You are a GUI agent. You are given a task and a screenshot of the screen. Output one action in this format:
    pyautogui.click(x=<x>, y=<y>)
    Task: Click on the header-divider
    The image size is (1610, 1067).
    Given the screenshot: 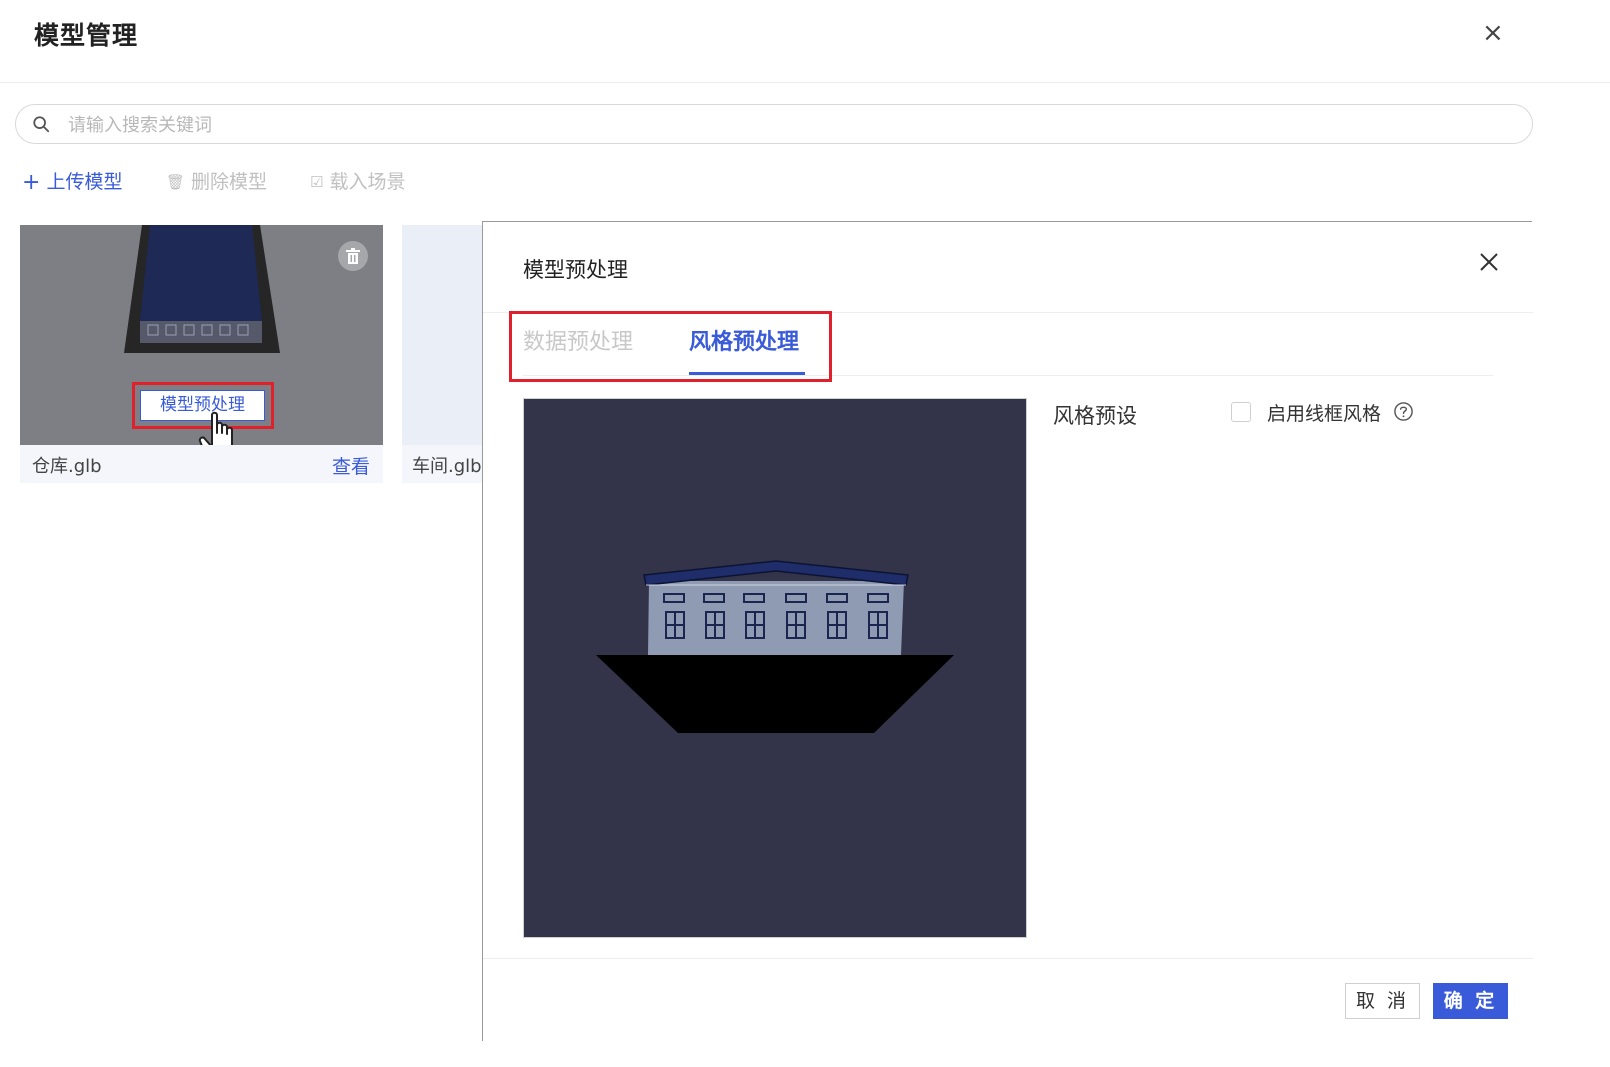 What is the action you would take?
    pyautogui.click(x=805, y=82)
    